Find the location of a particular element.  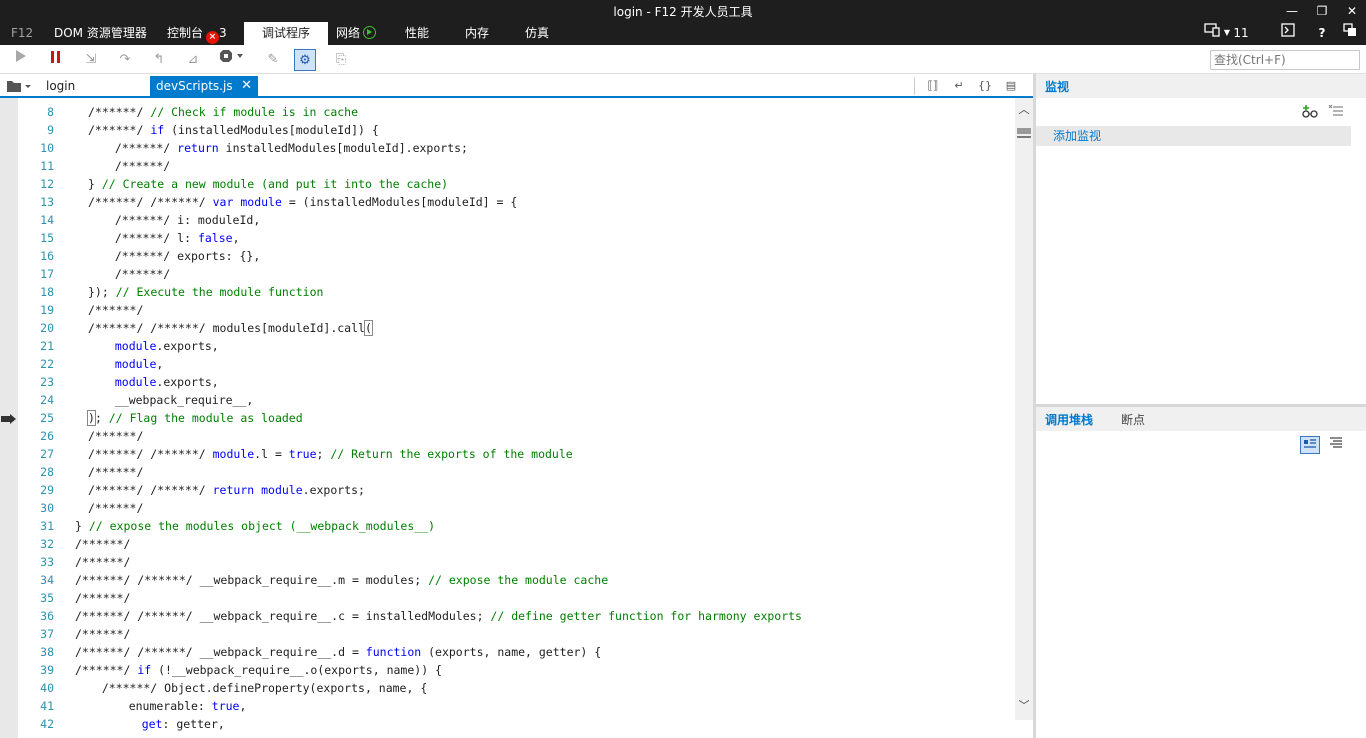

line-number: 13 is located at coordinates (36, 202).